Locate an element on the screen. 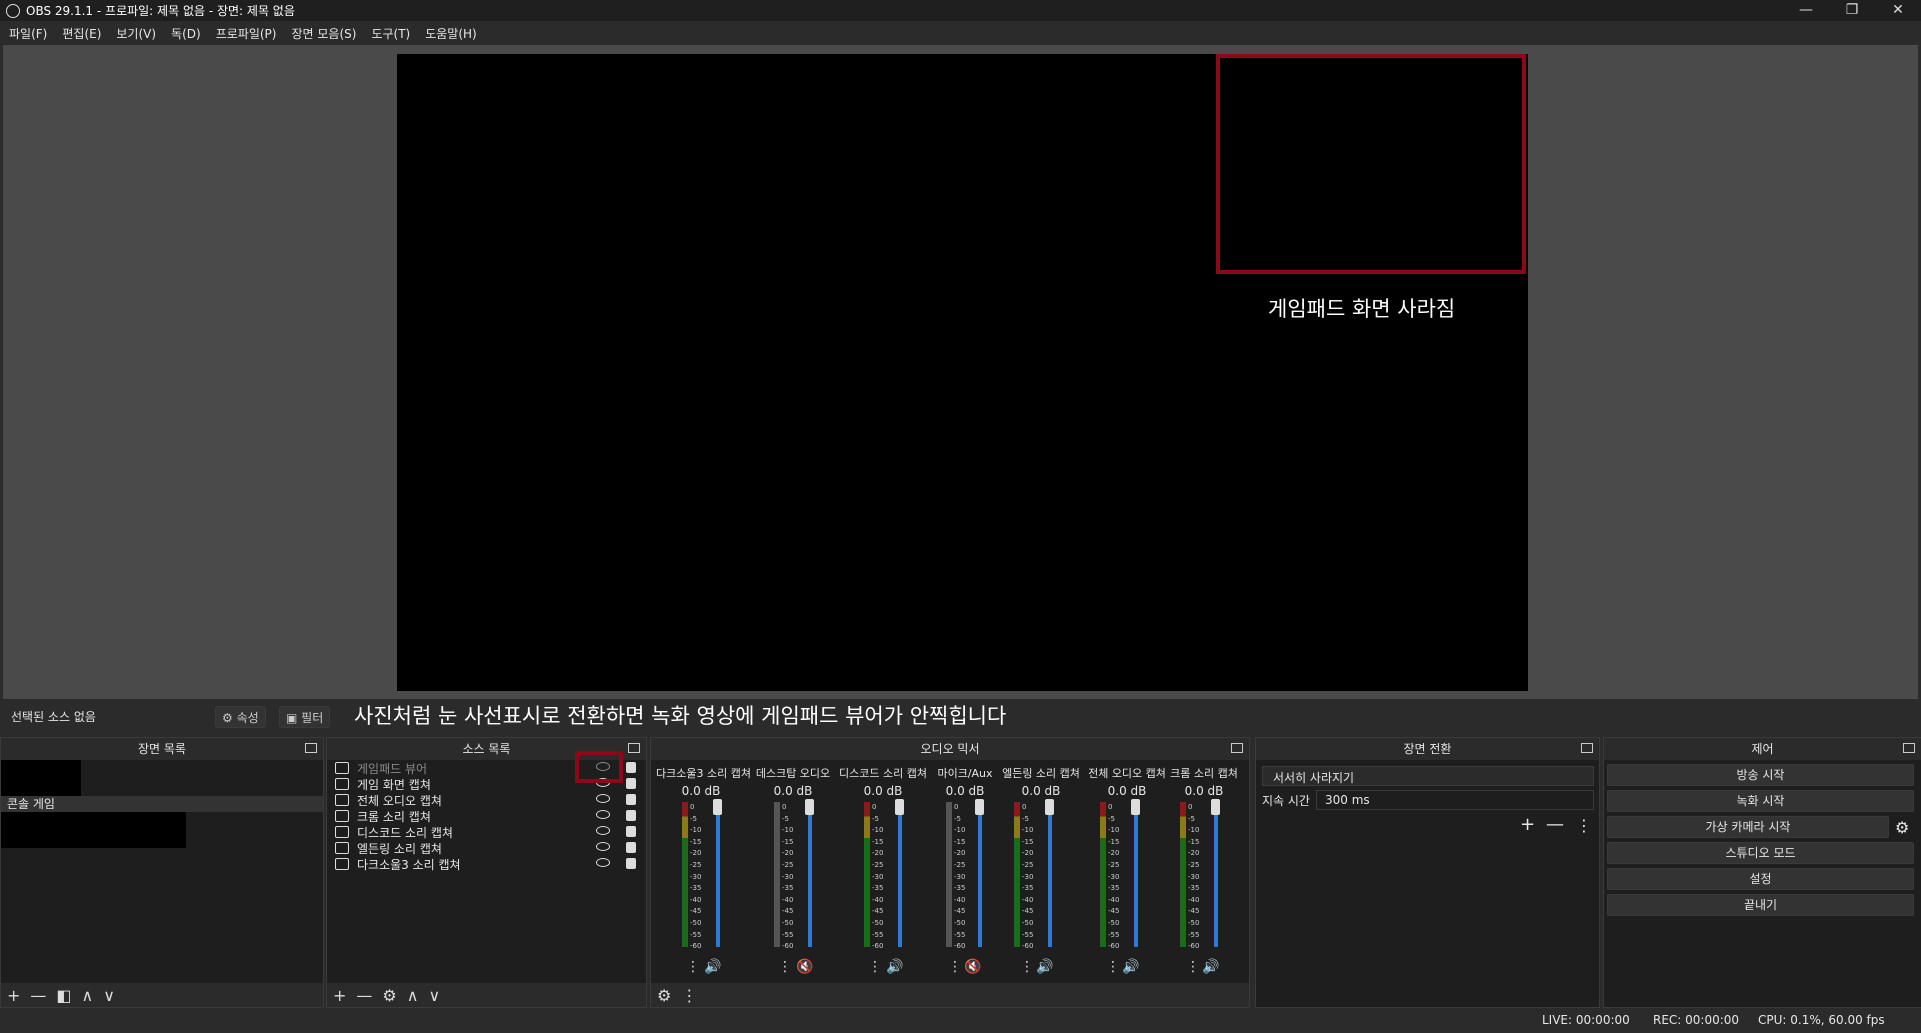  source-row: 전체 오디오 캡쳐 is located at coordinates (486, 800).